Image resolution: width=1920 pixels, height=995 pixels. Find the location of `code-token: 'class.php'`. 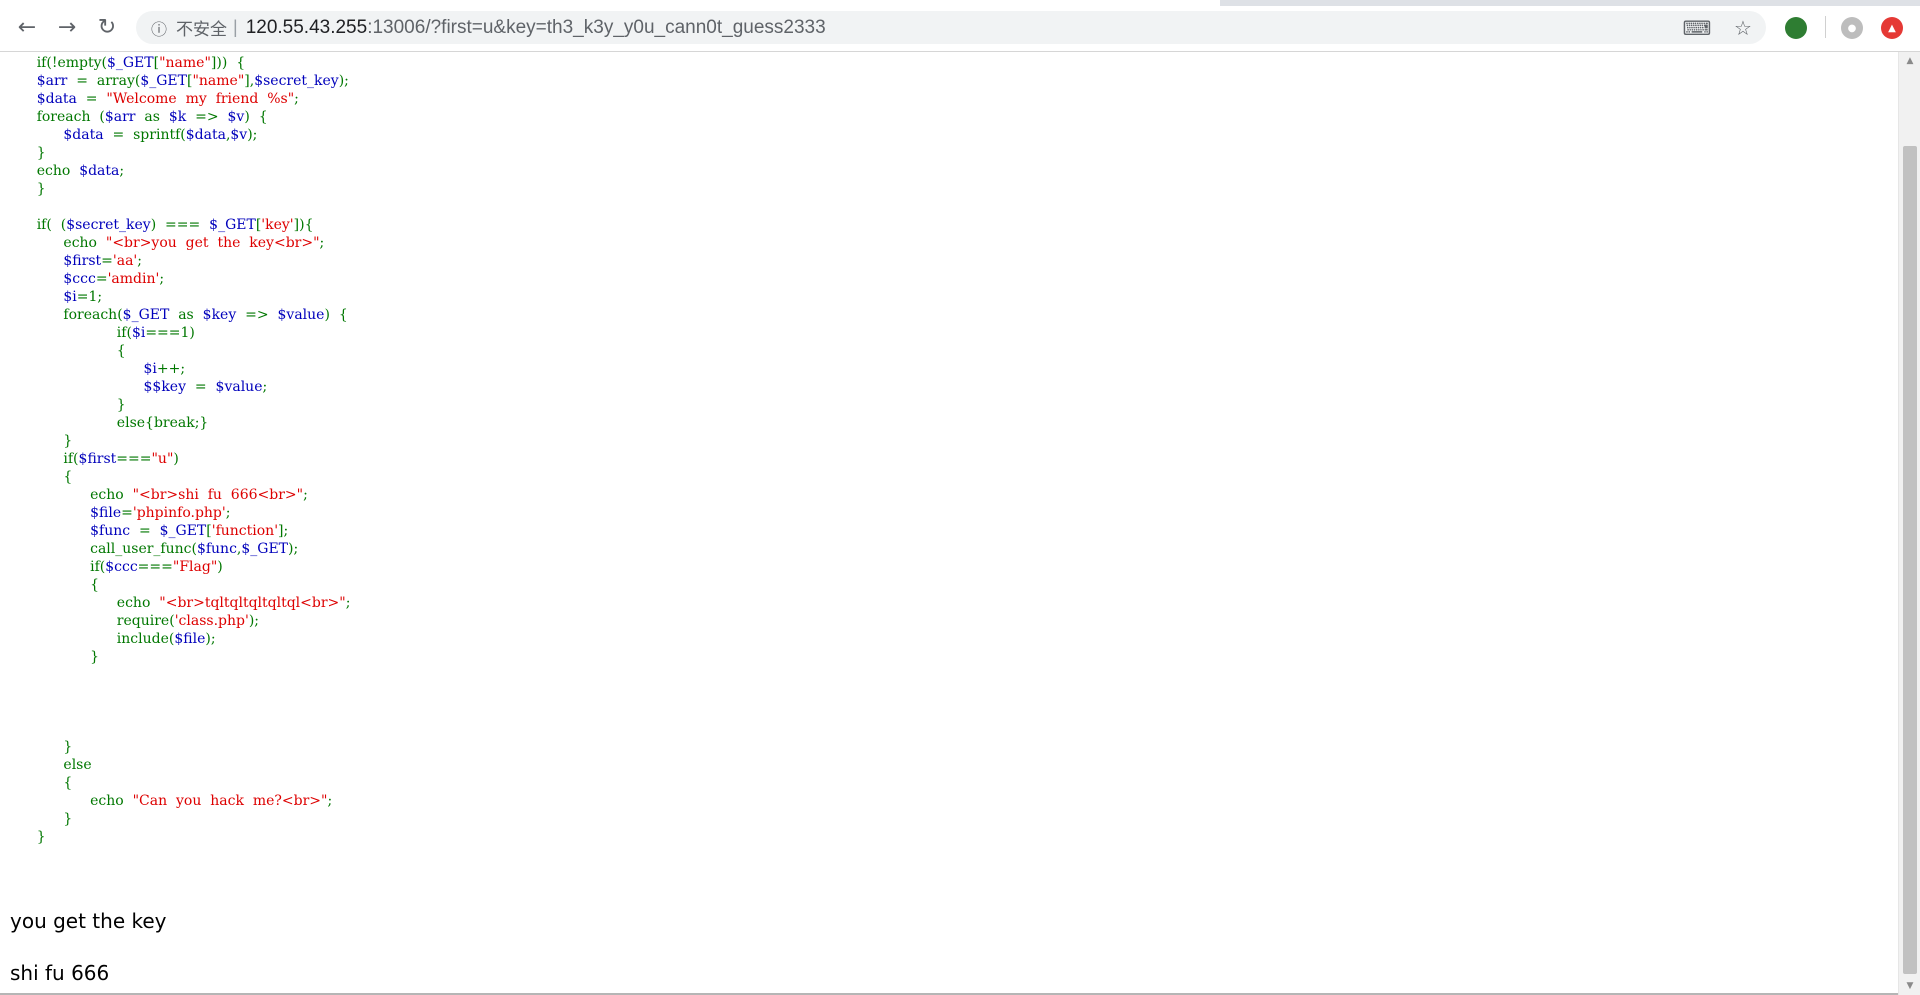

code-token: 'class.php' is located at coordinates (211, 621).